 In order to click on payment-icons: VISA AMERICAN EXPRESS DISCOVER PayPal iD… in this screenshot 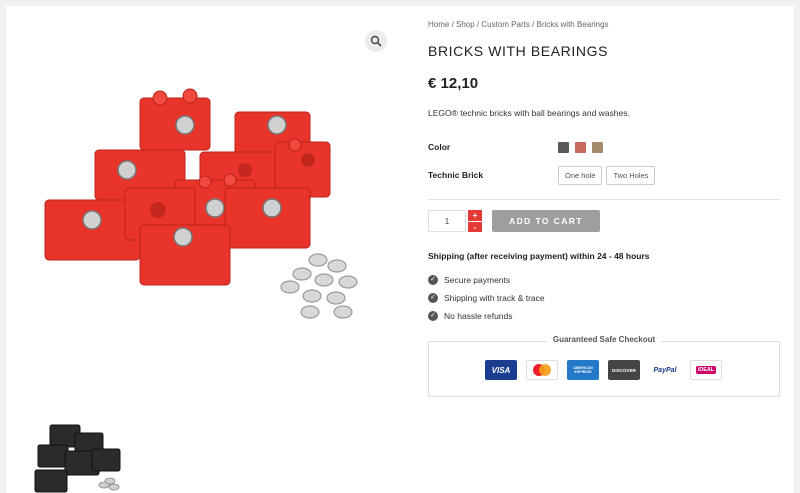, I will do `click(608, 370)`.